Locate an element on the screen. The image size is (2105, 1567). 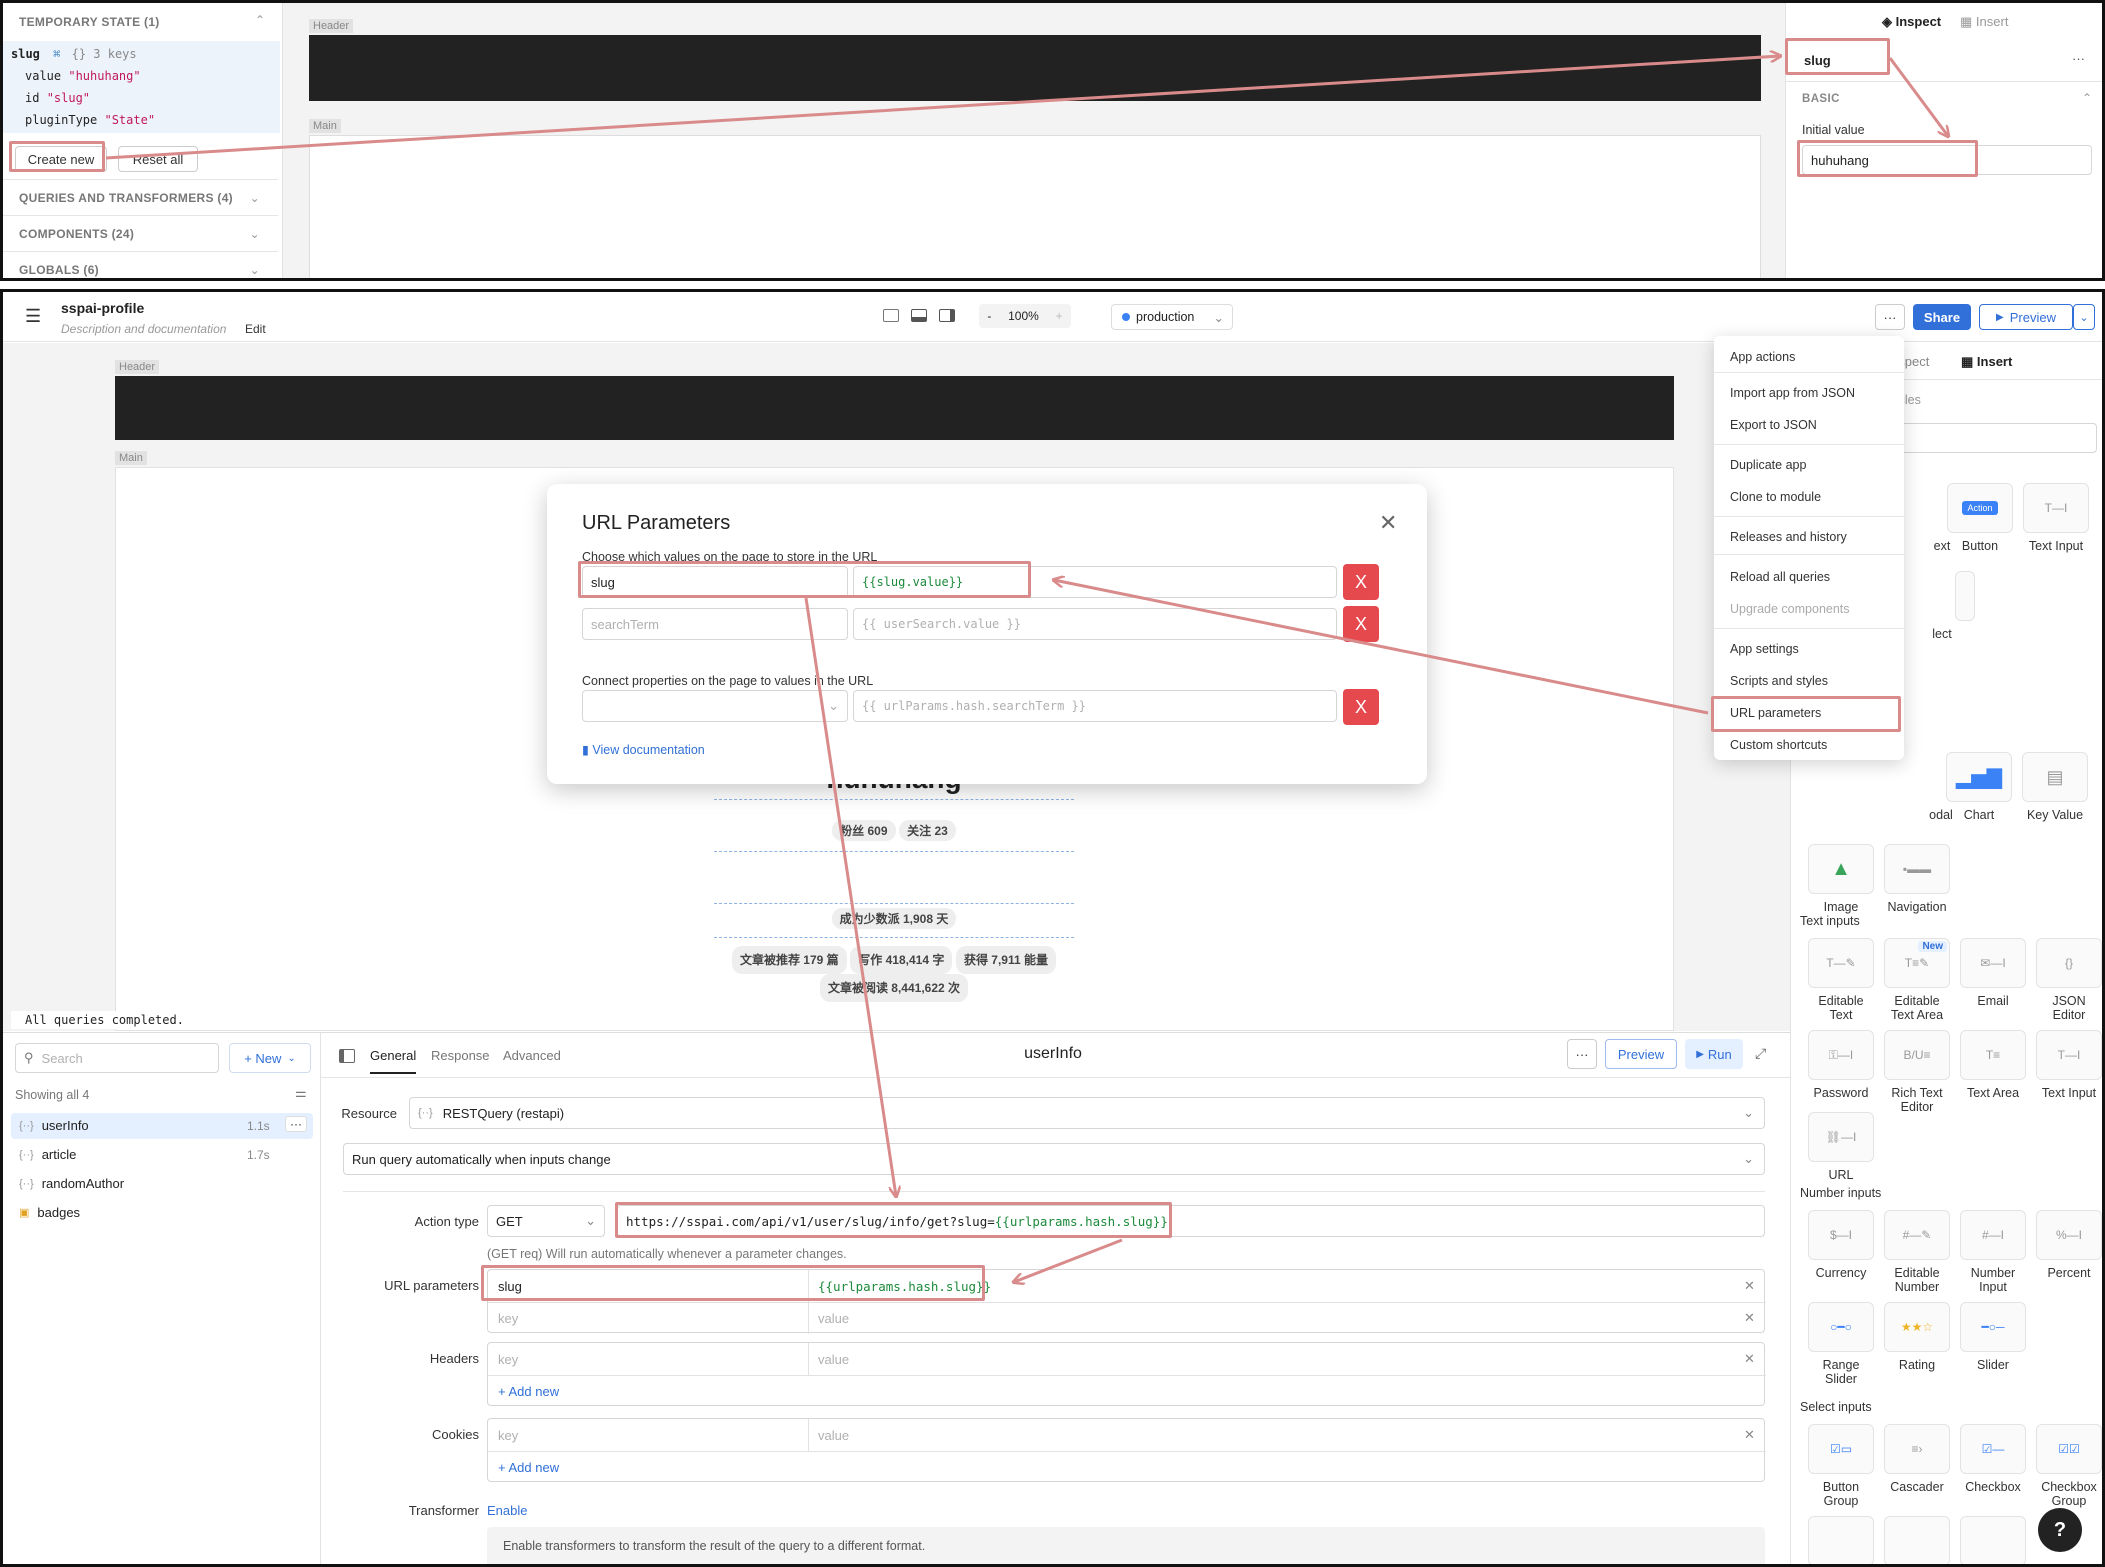
menu-url-parameters: URL parameters is located at coordinates (1775, 713).